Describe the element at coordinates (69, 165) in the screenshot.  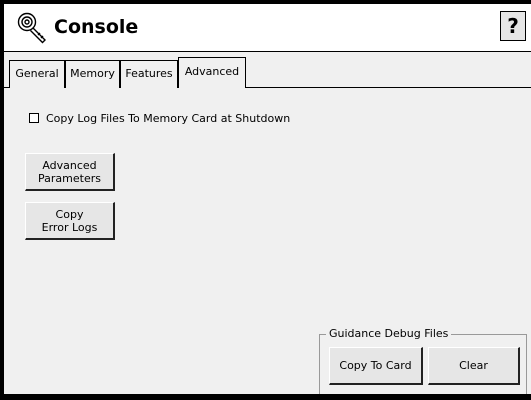
I see `advanced-parameters-label-line1: Advanced` at that location.